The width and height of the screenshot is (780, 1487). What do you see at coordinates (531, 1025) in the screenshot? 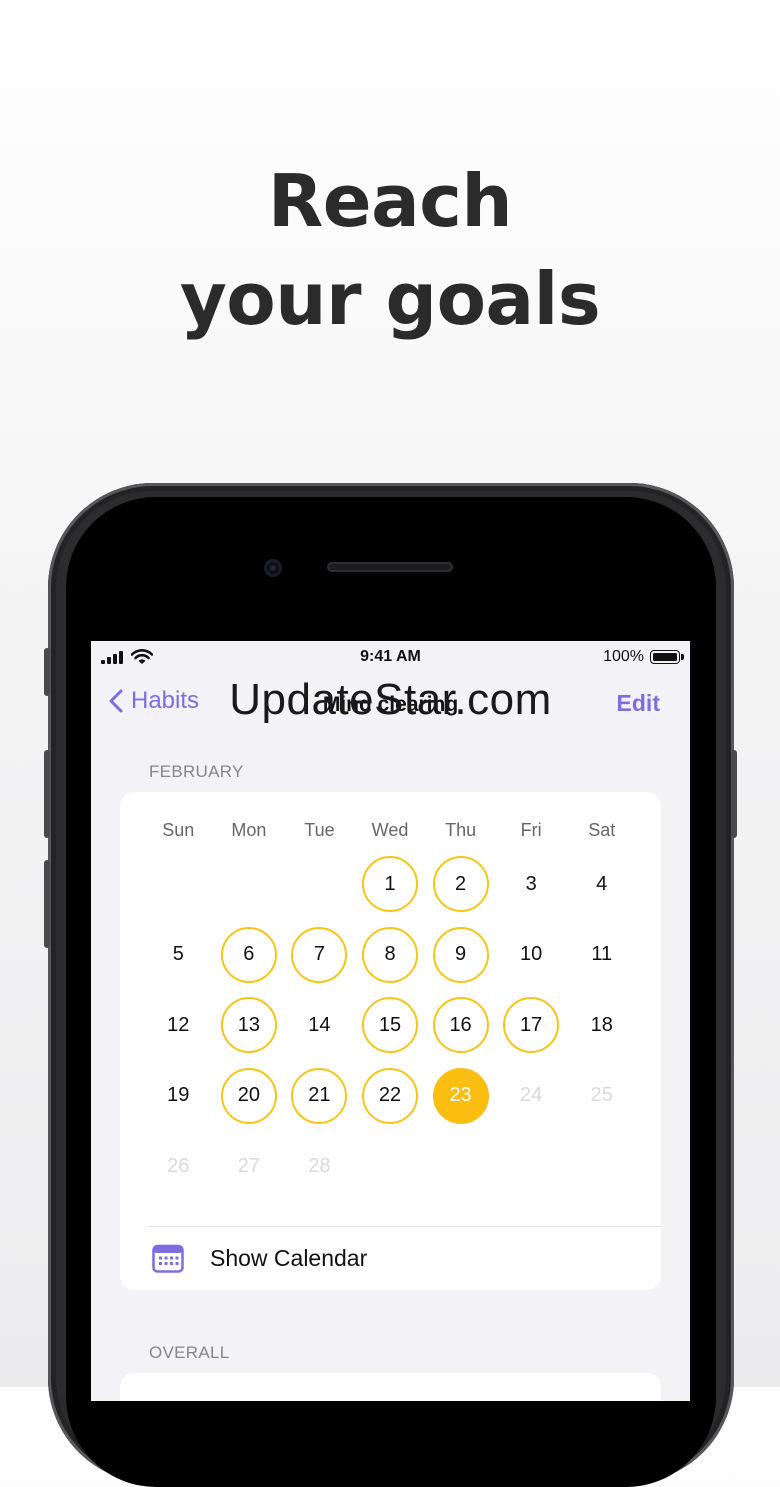
I see `calendar-day-17: 17` at bounding box center [531, 1025].